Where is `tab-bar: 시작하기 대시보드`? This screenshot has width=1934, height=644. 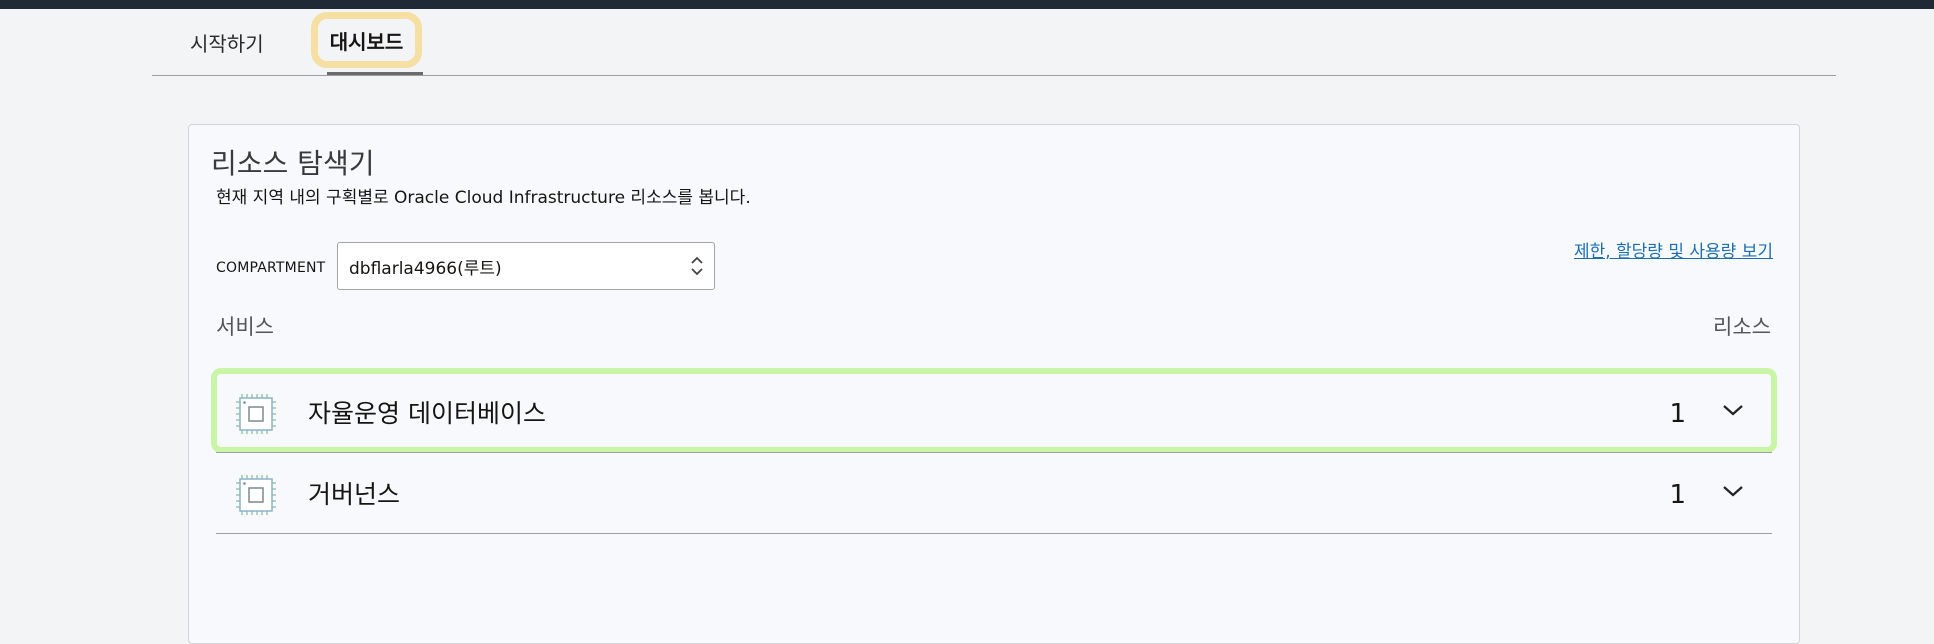 tab-bar: 시작하기 대시보드 is located at coordinates (994, 42).